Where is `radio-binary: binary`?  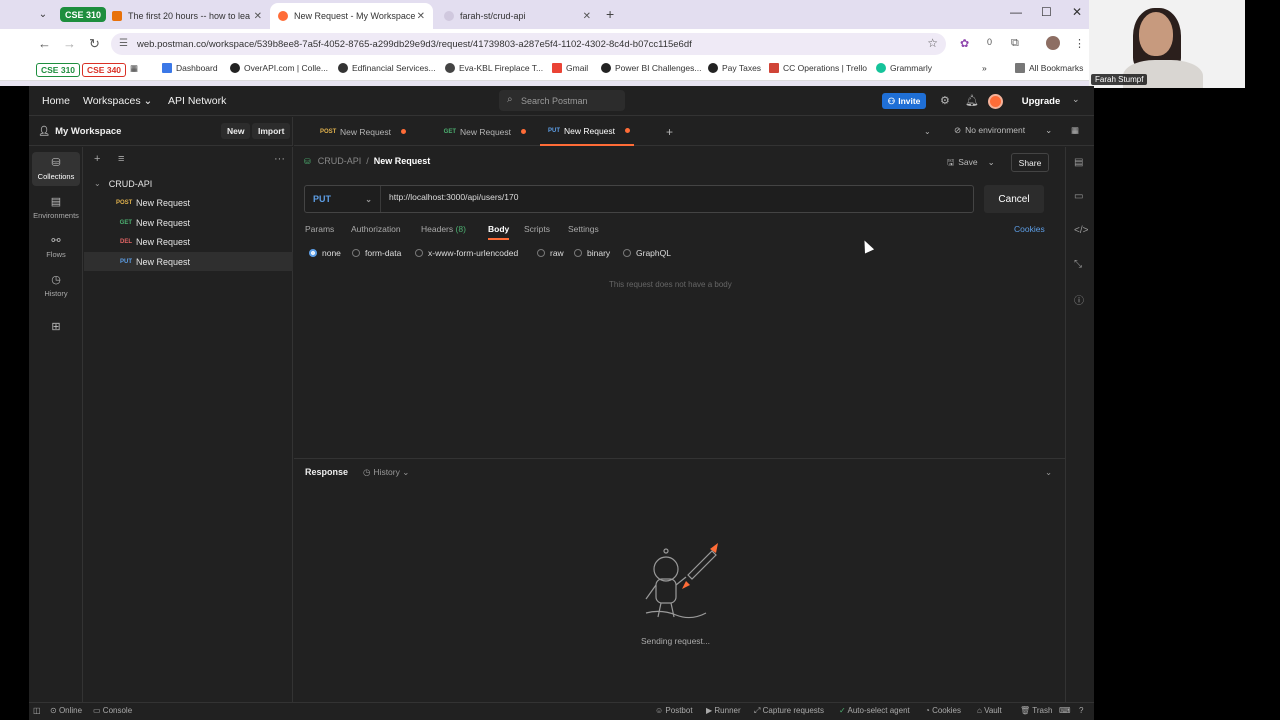
radio-binary: binary is located at coordinates (592, 253).